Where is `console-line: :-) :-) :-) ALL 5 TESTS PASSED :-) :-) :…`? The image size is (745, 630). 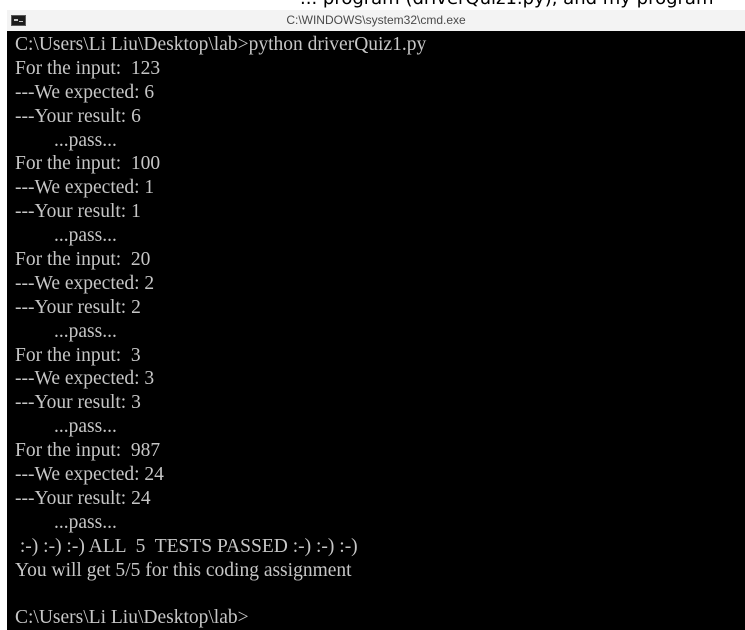 console-line: :-) :-) :-) ALL 5 TESTS PASSED :-) :-) :… is located at coordinates (186, 546).